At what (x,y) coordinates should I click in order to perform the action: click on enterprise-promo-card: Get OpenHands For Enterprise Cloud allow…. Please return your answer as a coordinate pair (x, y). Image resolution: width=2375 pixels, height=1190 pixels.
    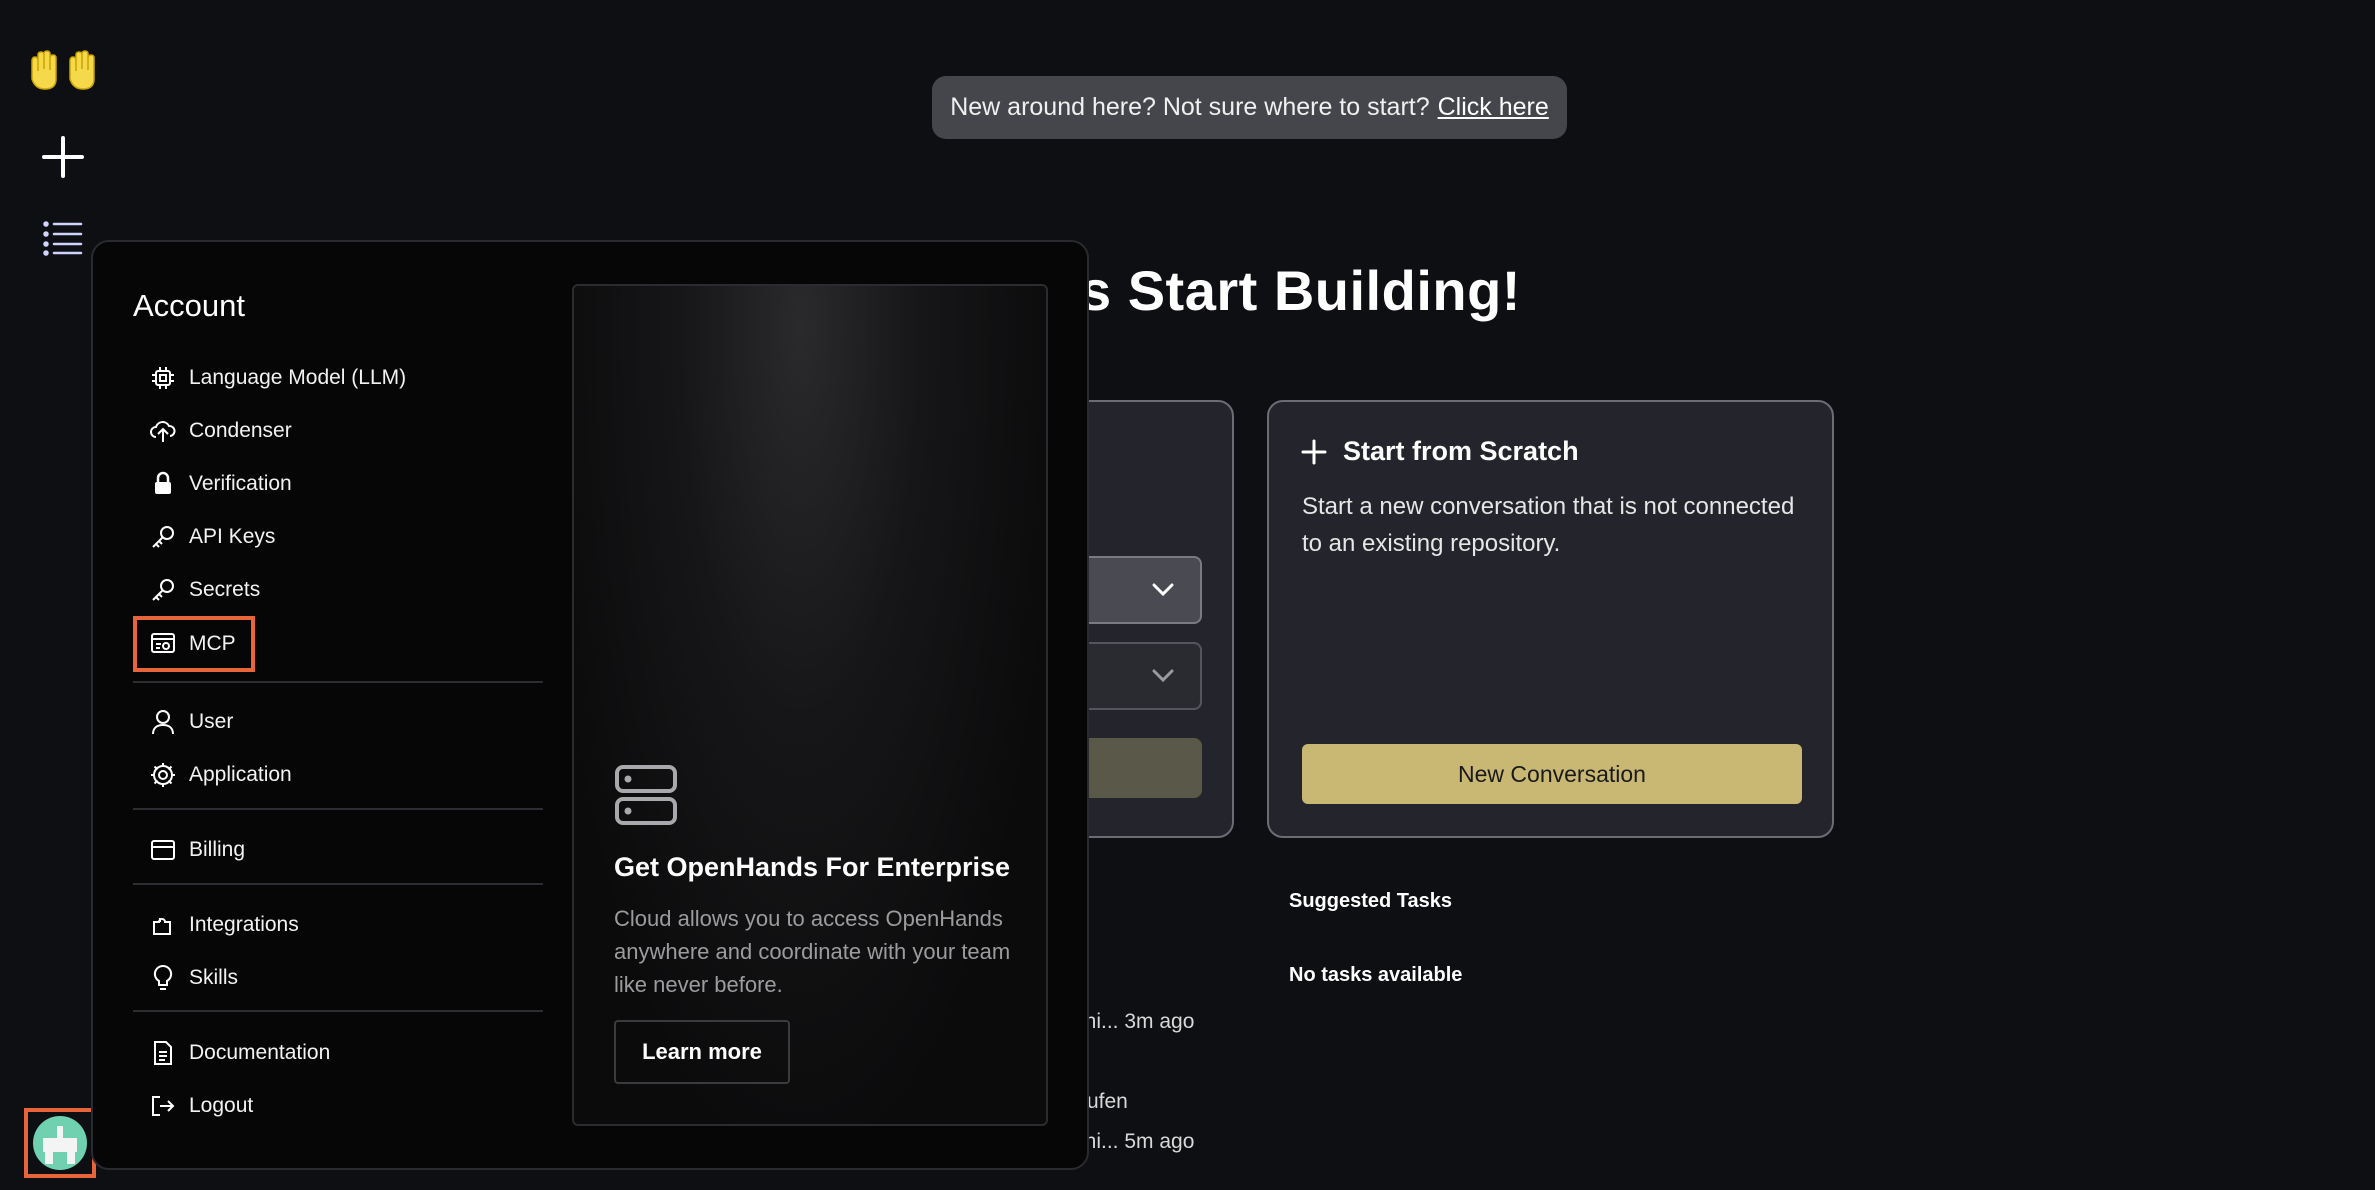
    Looking at the image, I should click on (810, 705).